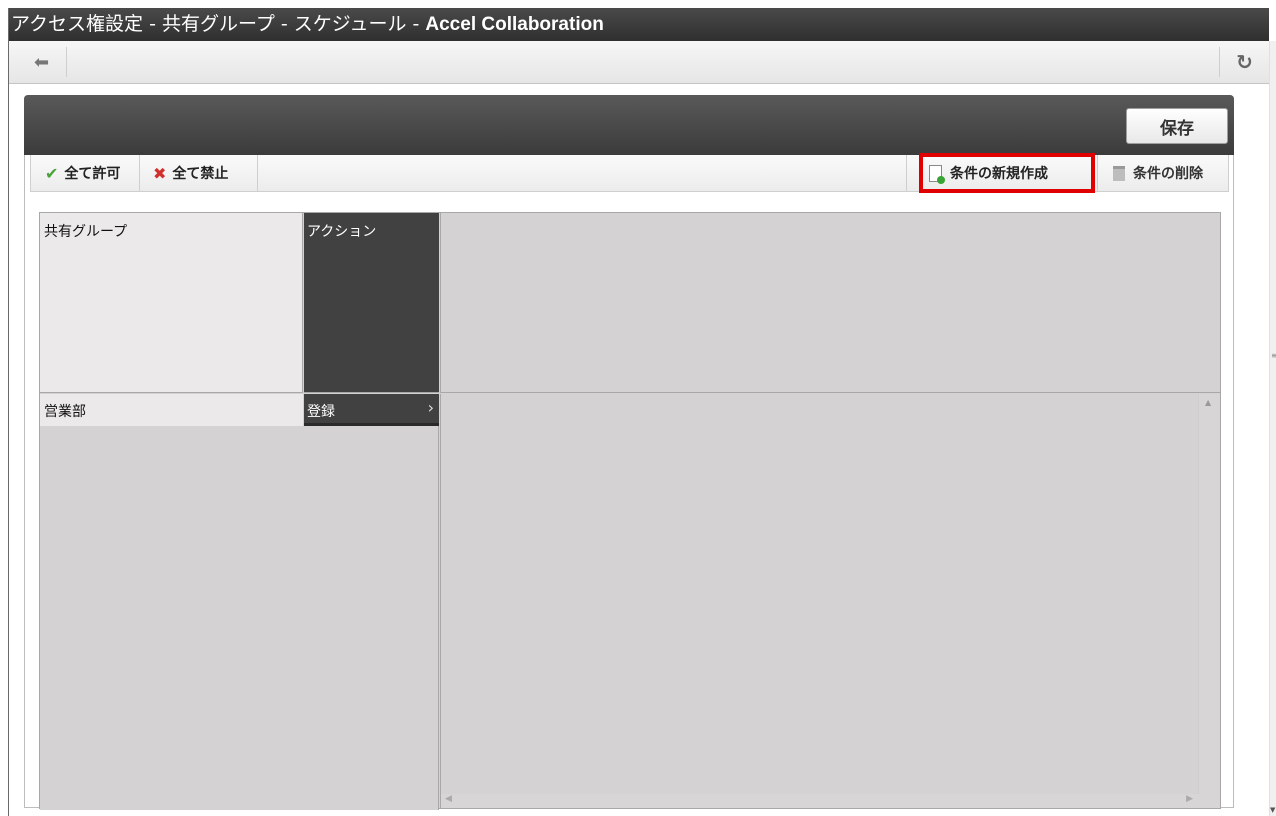  Describe the element at coordinates (200, 174) in the screenshot. I see `deny-all-label: 全て禁止` at that location.